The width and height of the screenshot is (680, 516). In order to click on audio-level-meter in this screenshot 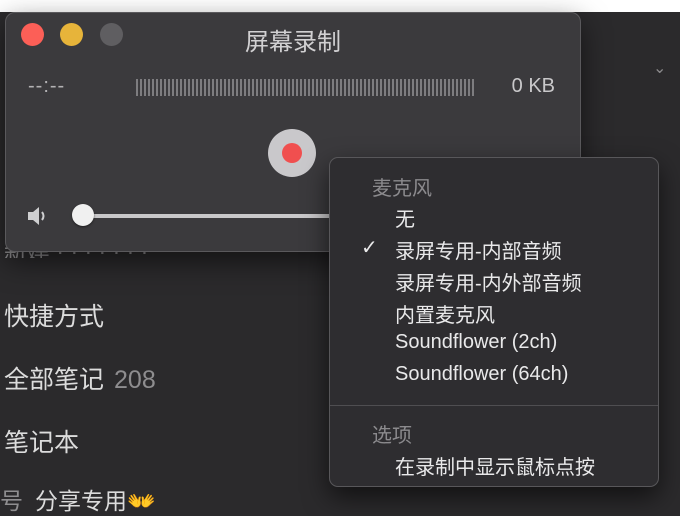, I will do `click(306, 87)`.